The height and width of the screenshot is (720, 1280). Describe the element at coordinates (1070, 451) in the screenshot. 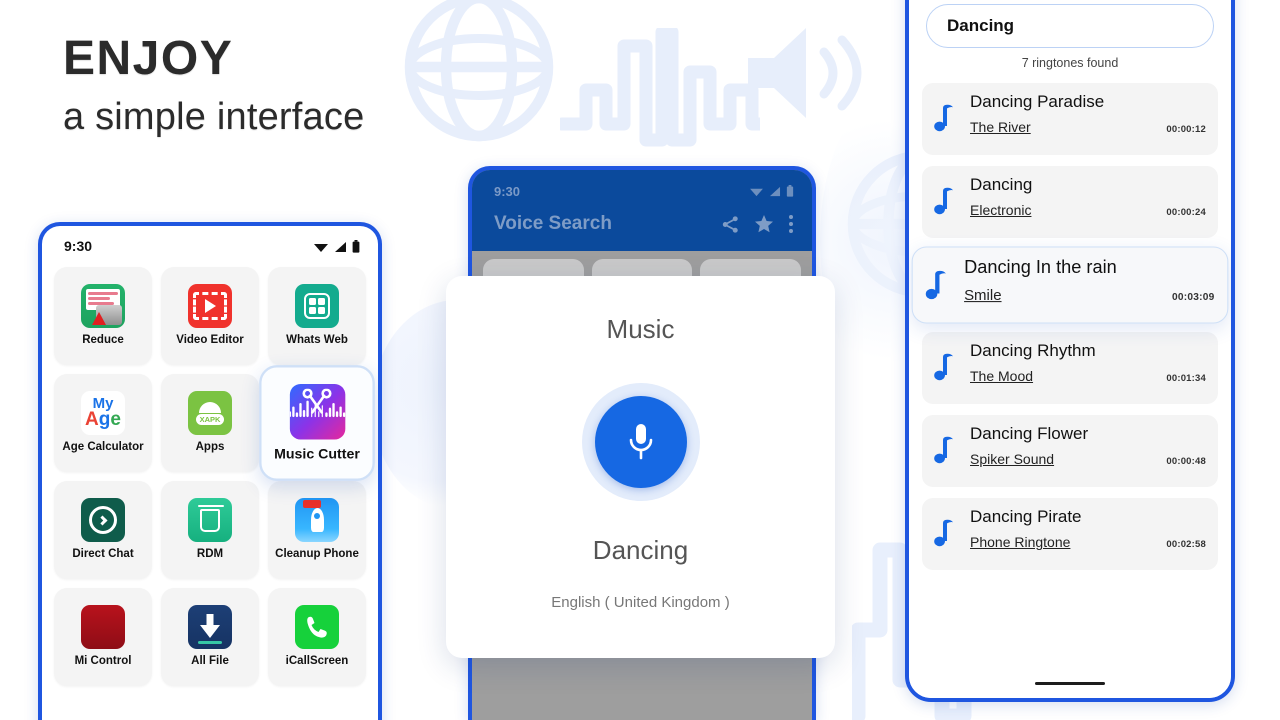

I see `list-item: Dancing Flower Spiker Sound 00:00:48` at that location.